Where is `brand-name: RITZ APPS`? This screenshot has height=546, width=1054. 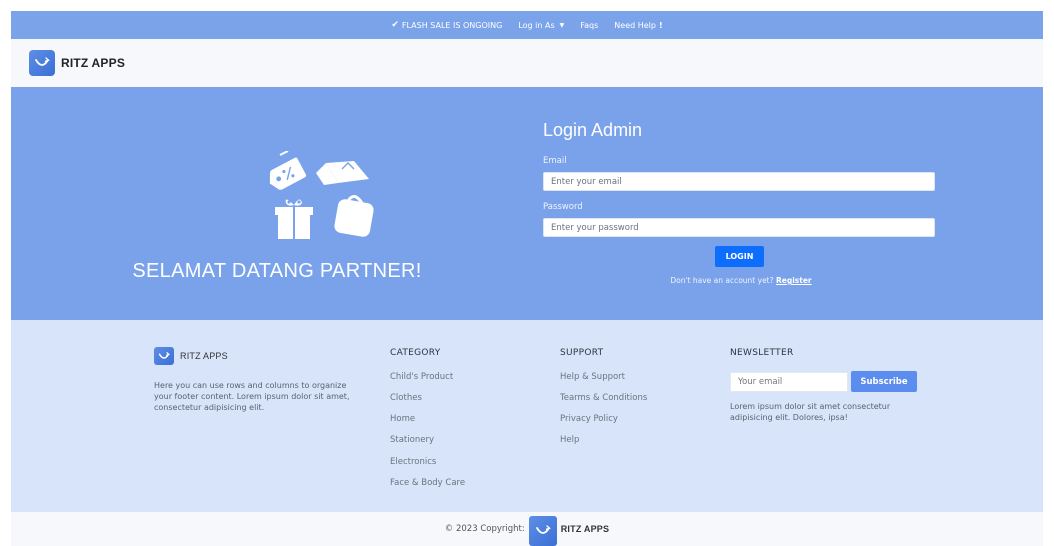 brand-name: RITZ APPS is located at coordinates (93, 63).